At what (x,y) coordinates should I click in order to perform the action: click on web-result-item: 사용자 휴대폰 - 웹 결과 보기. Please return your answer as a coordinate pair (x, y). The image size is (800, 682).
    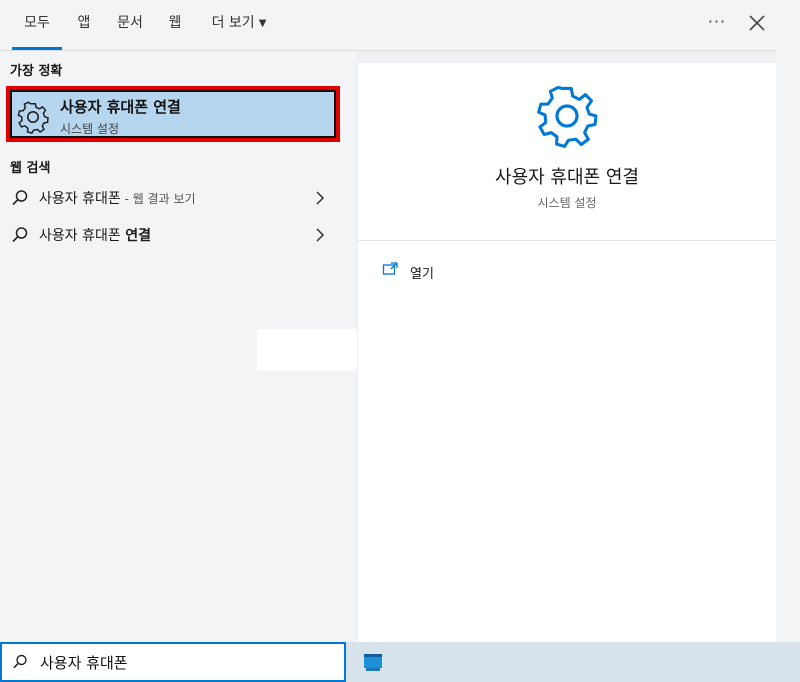
    Looking at the image, I should click on (178, 198).